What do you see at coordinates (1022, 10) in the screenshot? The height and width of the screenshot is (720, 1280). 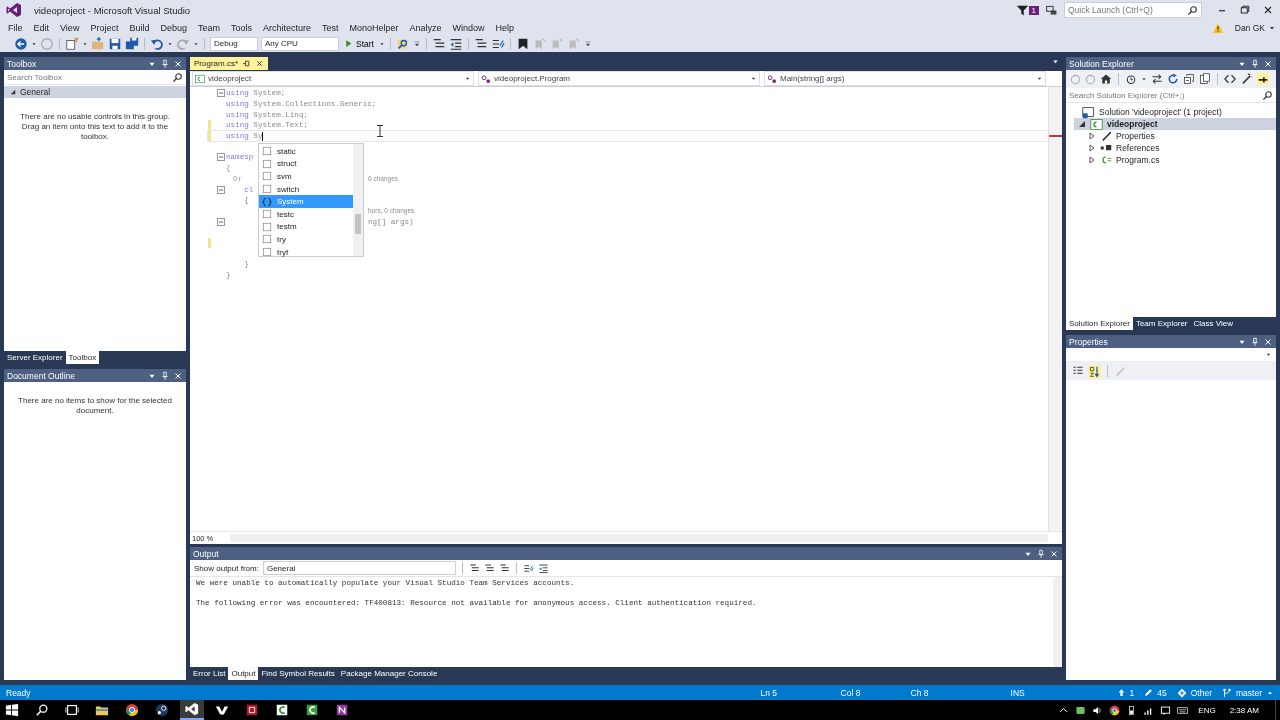 I see `filter-icon` at bounding box center [1022, 10].